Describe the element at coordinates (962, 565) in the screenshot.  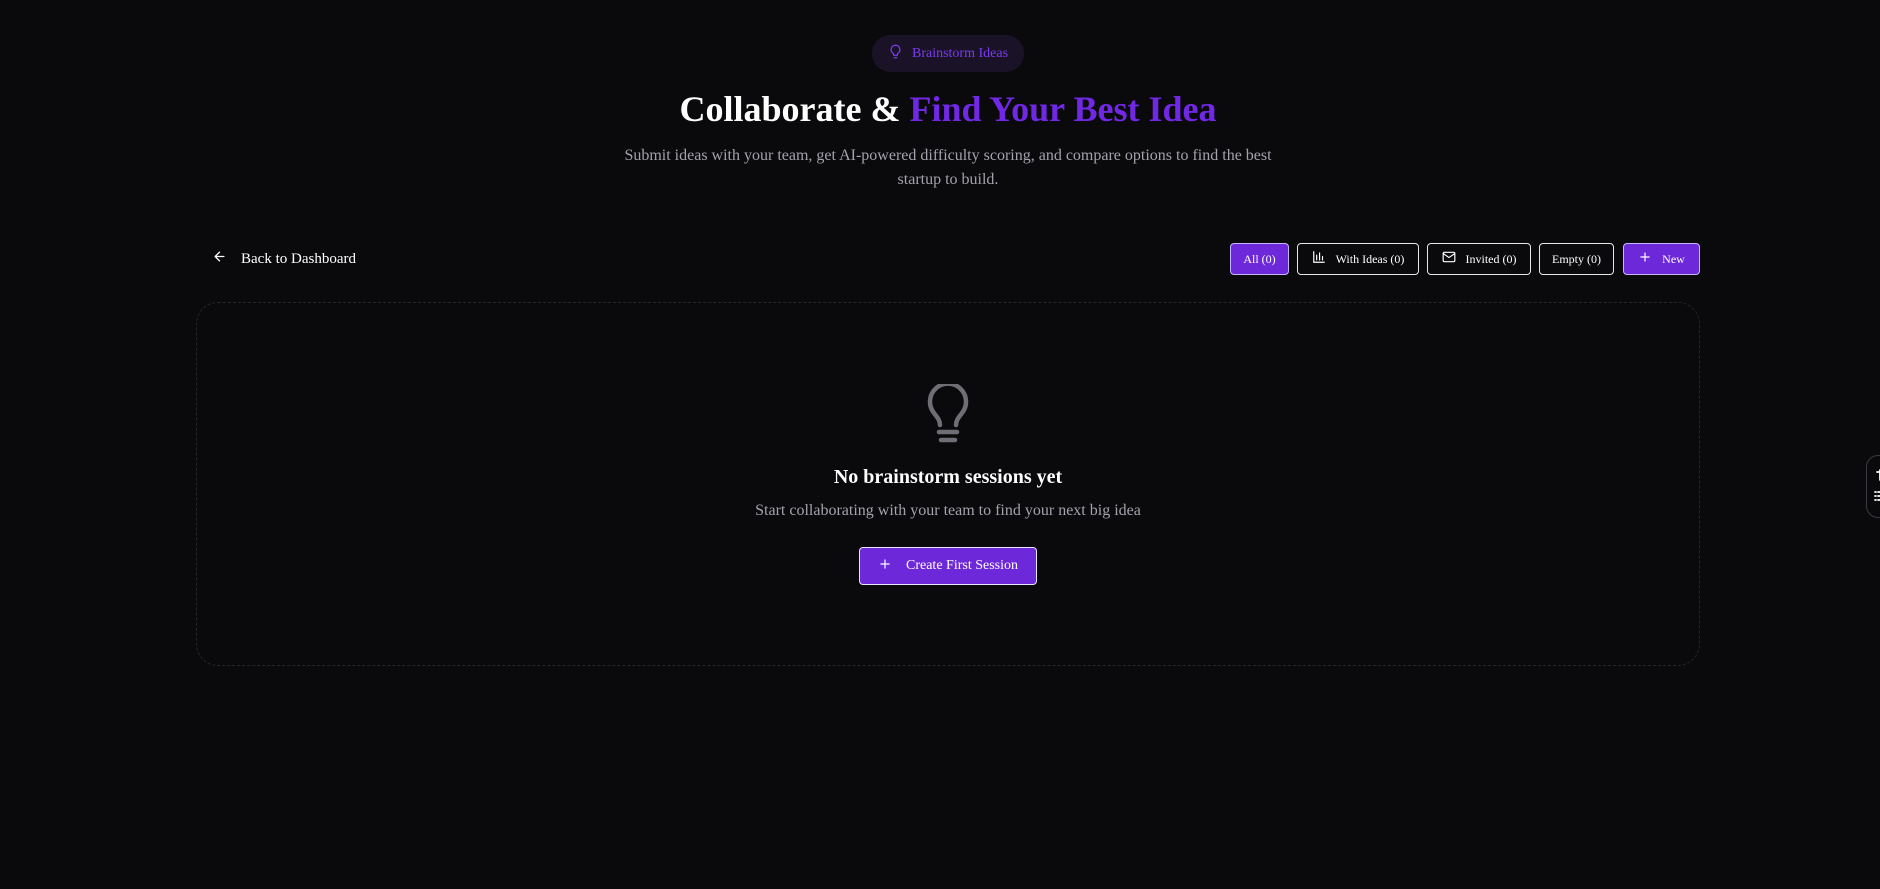
I see `create-button-label: Create First Session` at that location.